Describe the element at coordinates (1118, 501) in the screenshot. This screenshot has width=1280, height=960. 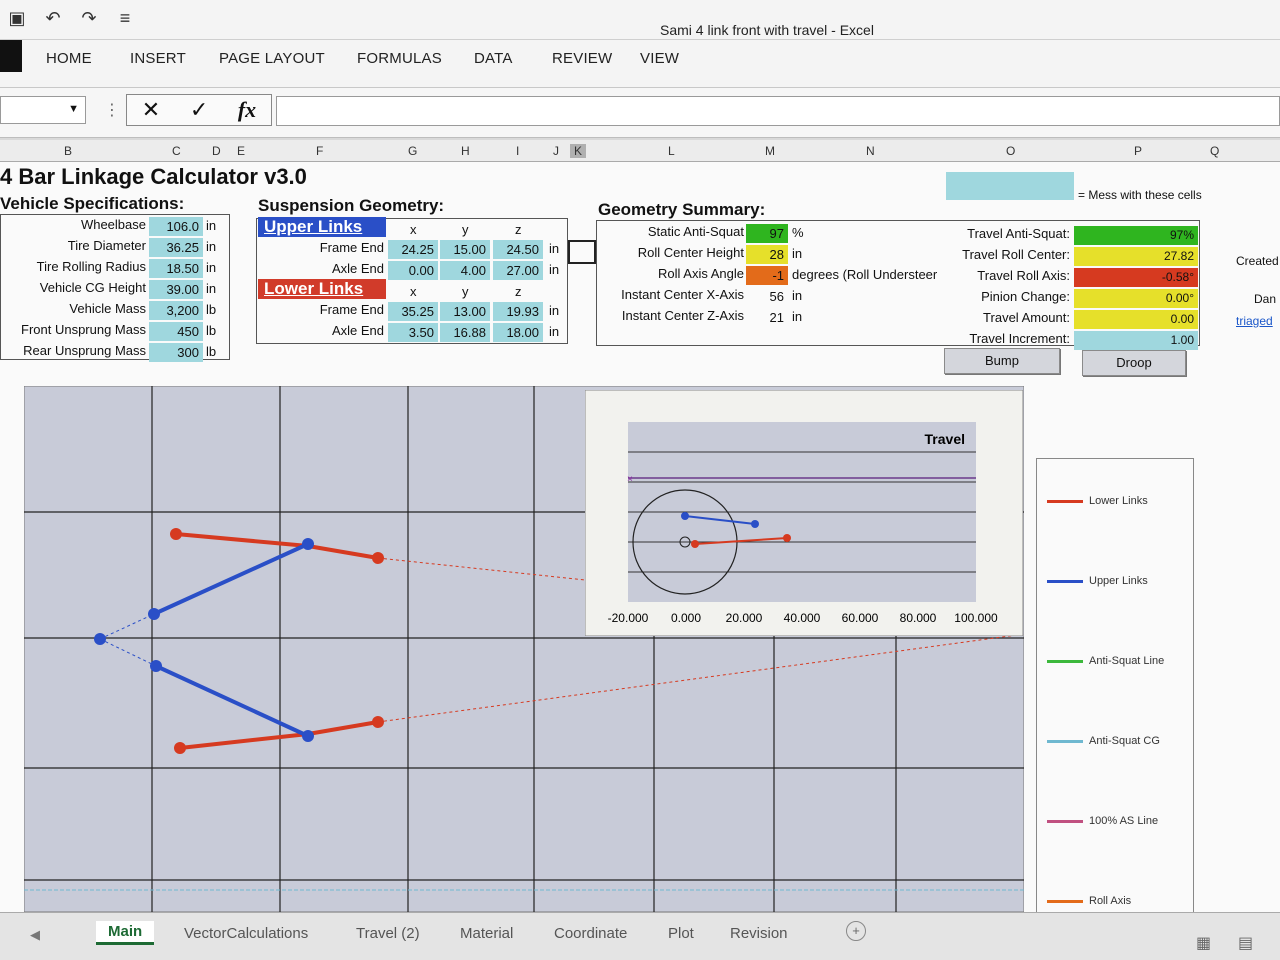
I see `legend-label: Lower Links` at that location.